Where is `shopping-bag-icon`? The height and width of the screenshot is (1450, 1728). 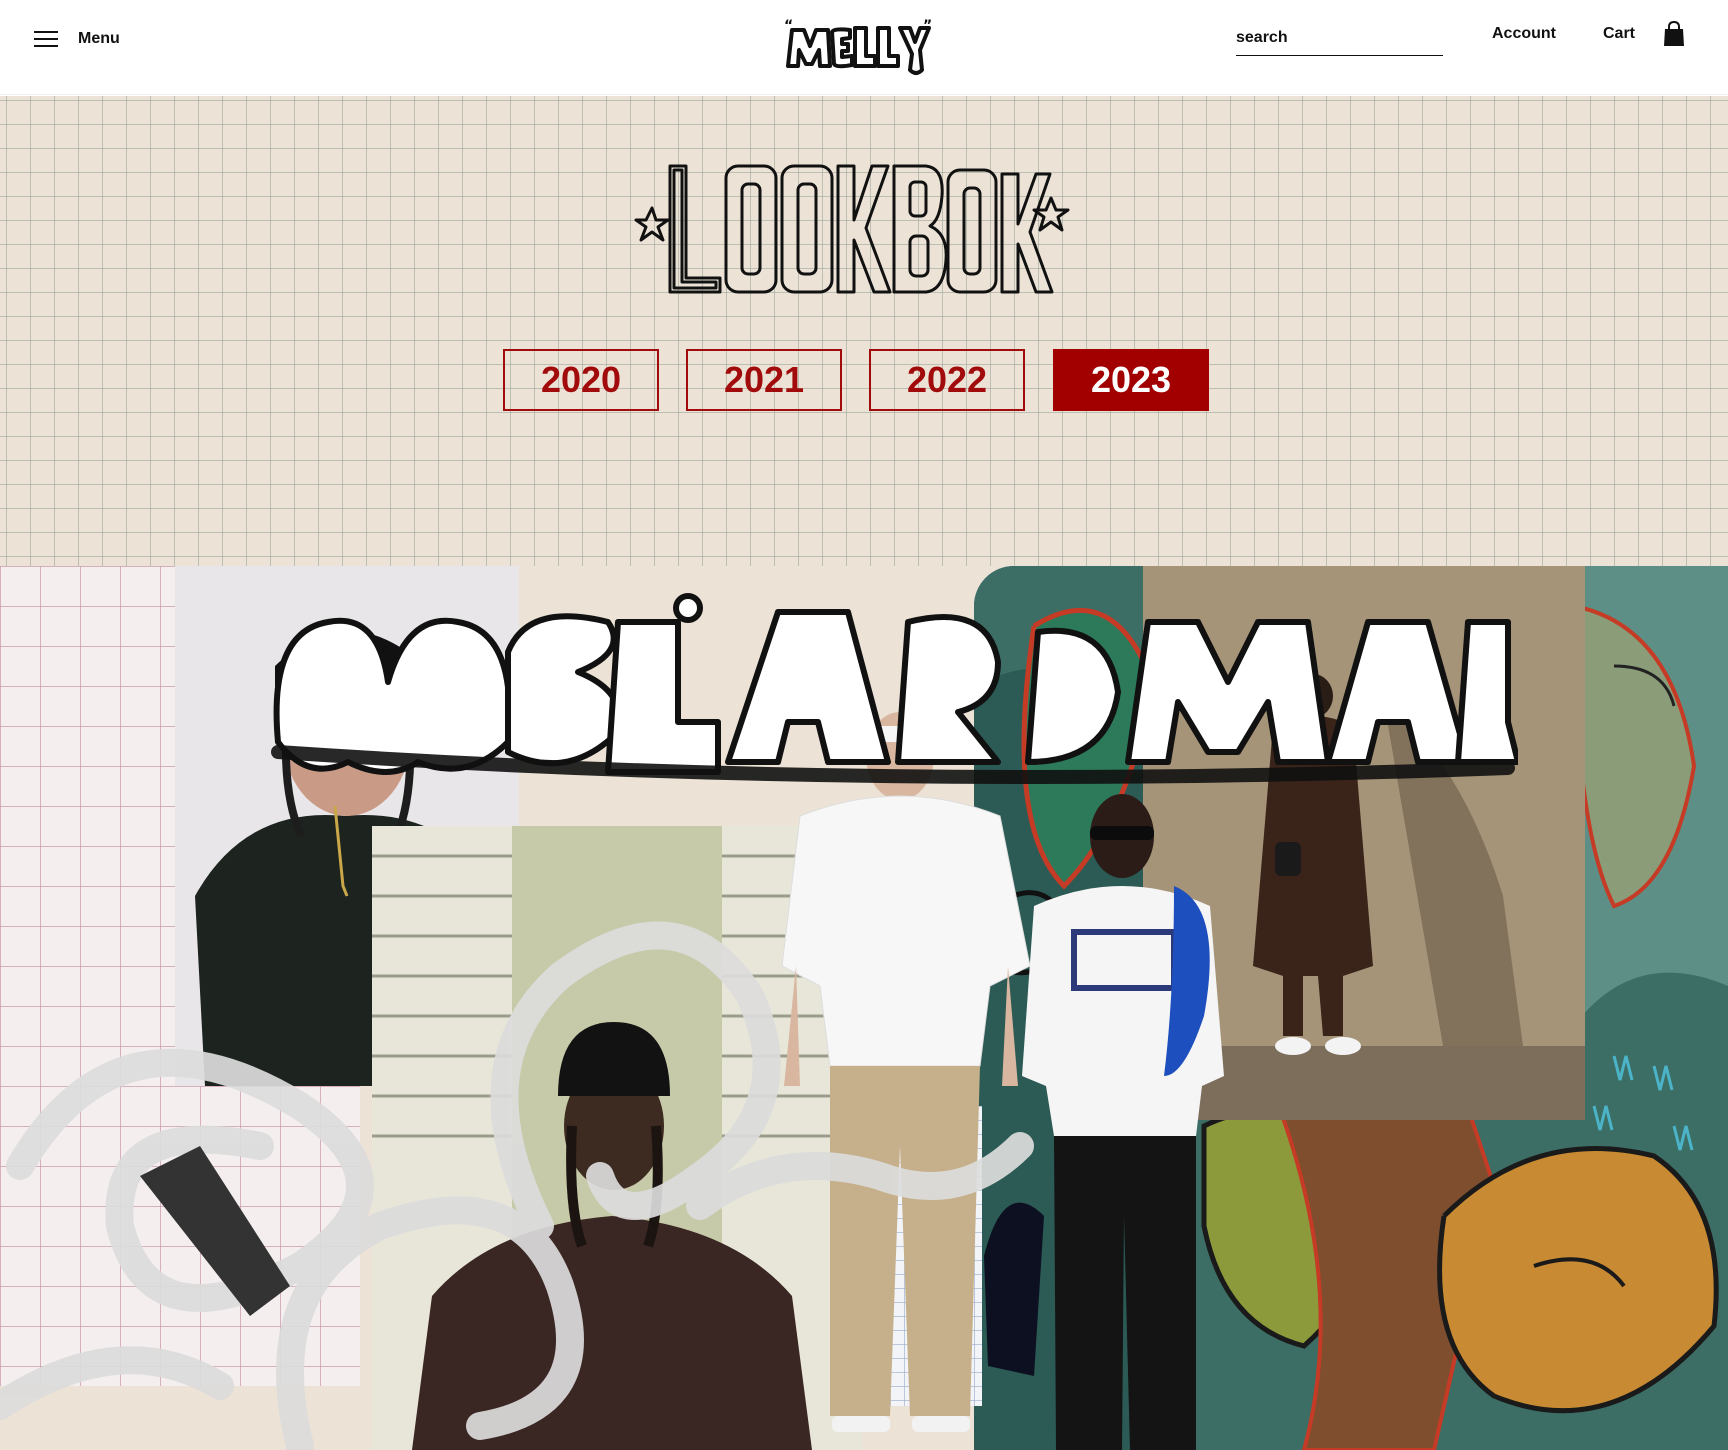
shopping-bag-icon is located at coordinates (1674, 34).